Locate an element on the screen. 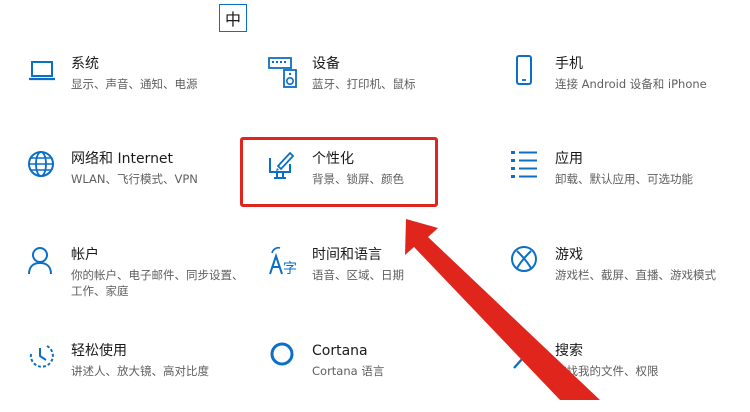  time-language-icon: 字 is located at coordinates (285, 263).